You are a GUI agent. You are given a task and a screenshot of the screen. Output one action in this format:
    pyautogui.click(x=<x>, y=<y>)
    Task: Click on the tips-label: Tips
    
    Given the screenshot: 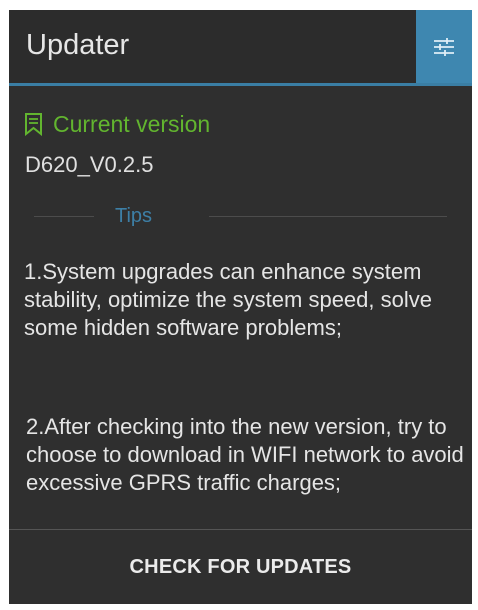 What is the action you would take?
    pyautogui.click(x=134, y=216)
    